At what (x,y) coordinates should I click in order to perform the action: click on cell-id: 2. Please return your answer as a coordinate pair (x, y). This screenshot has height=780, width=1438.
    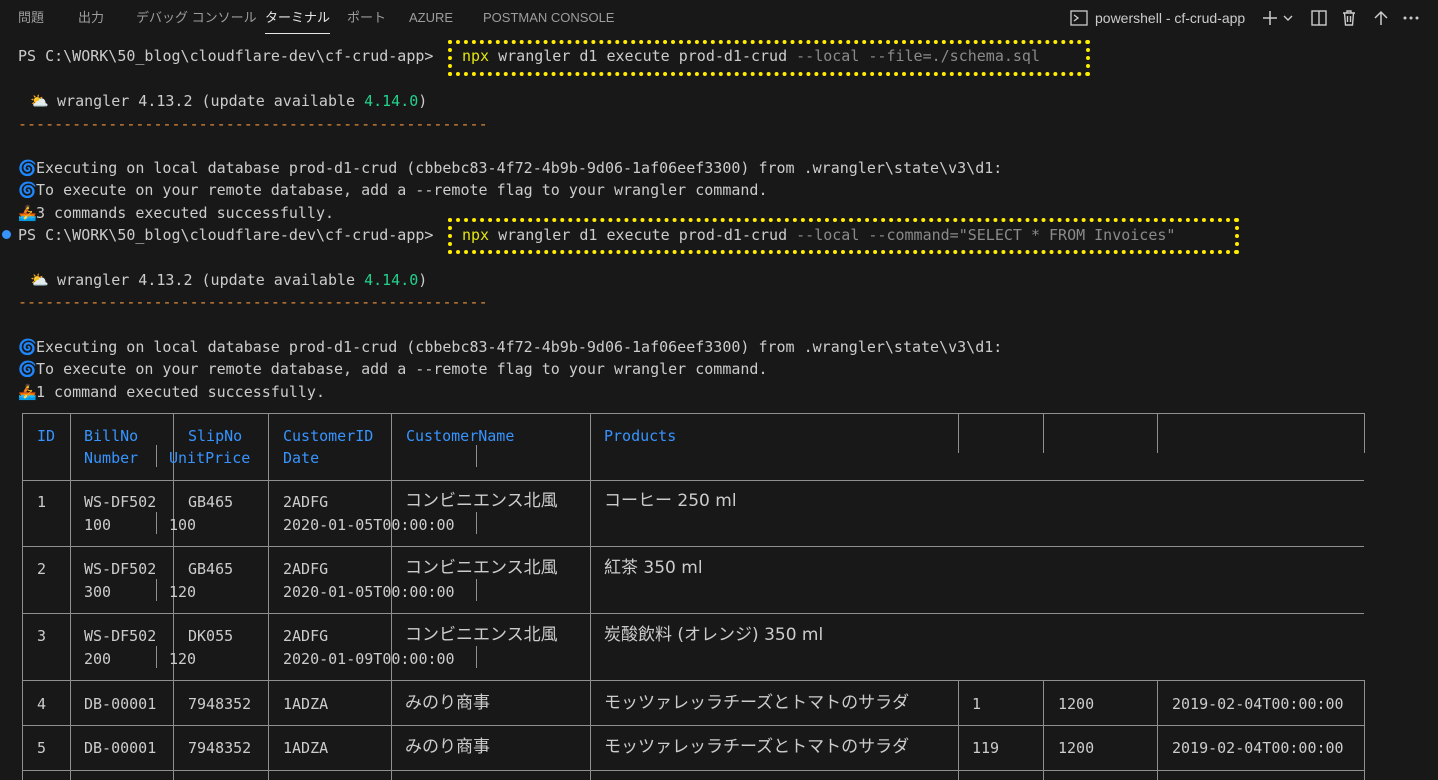
    Looking at the image, I should click on (42, 569).